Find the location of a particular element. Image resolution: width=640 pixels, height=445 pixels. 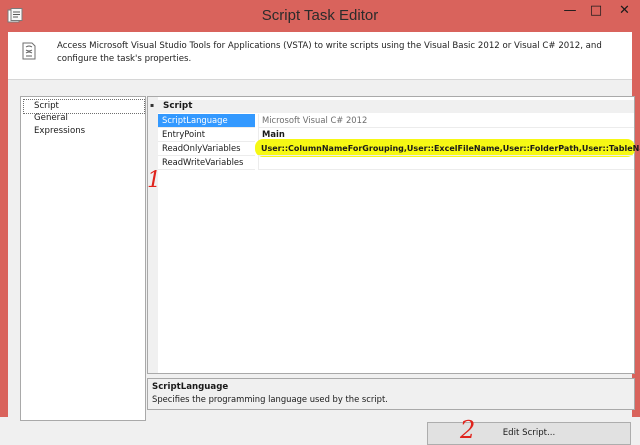

annotation-marker-1: 1 is located at coordinates (154, 180).